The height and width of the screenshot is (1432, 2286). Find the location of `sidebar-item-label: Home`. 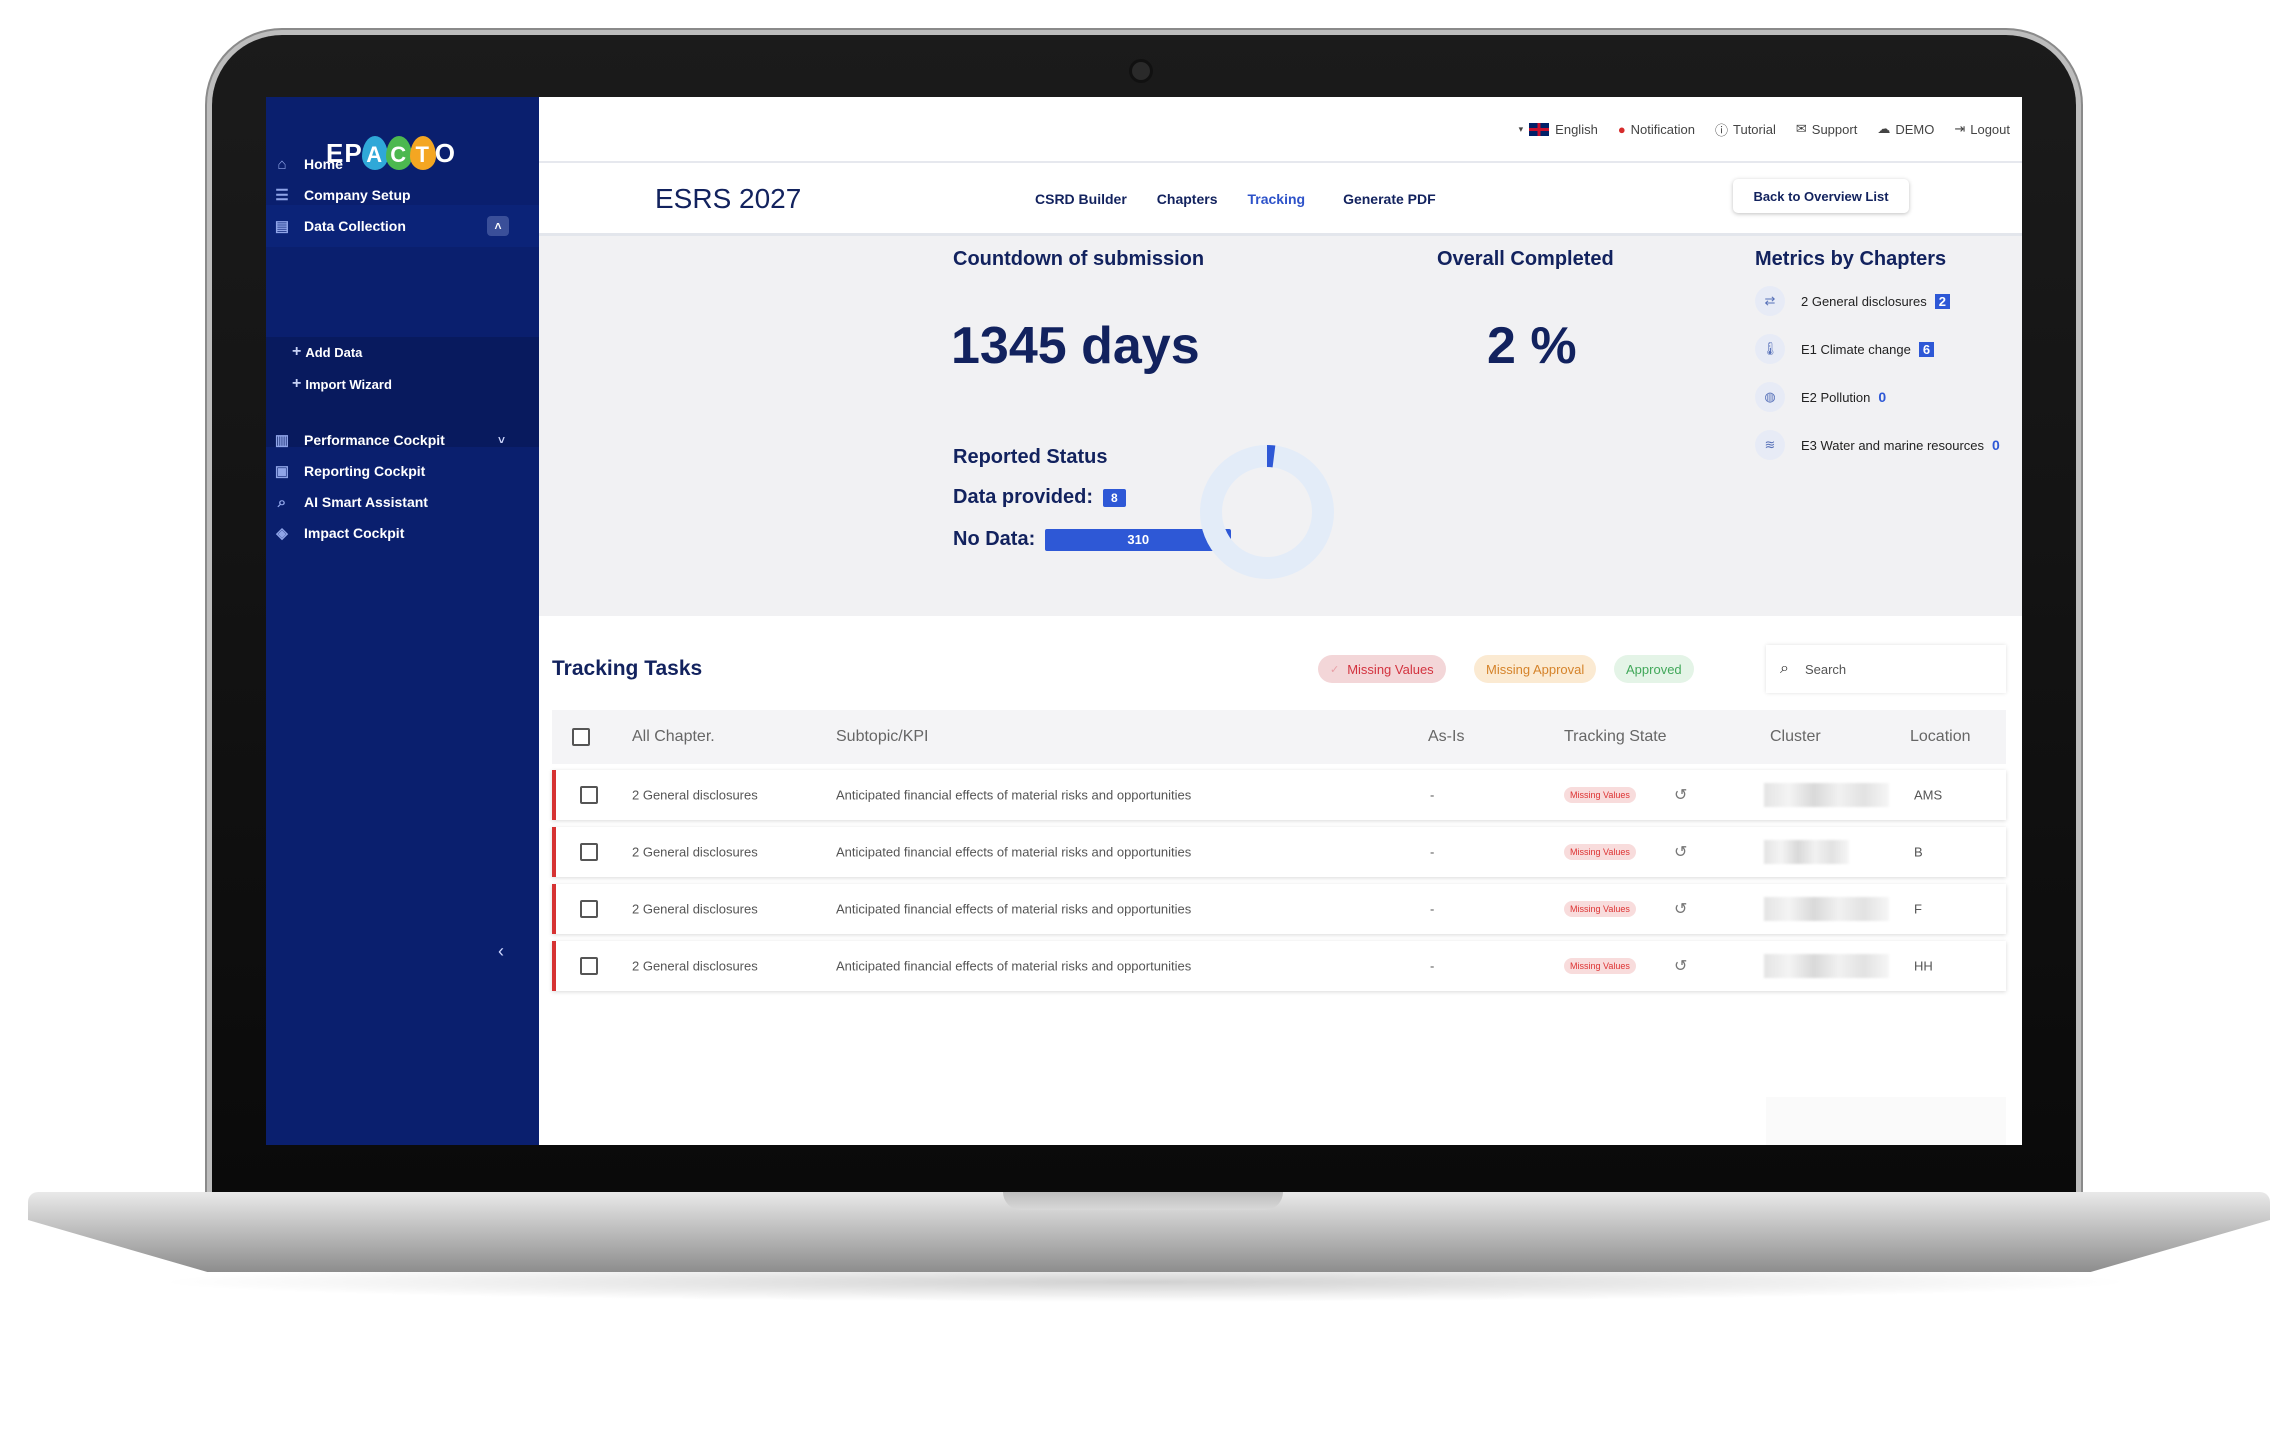

sidebar-item-label: Home is located at coordinates (323, 164).